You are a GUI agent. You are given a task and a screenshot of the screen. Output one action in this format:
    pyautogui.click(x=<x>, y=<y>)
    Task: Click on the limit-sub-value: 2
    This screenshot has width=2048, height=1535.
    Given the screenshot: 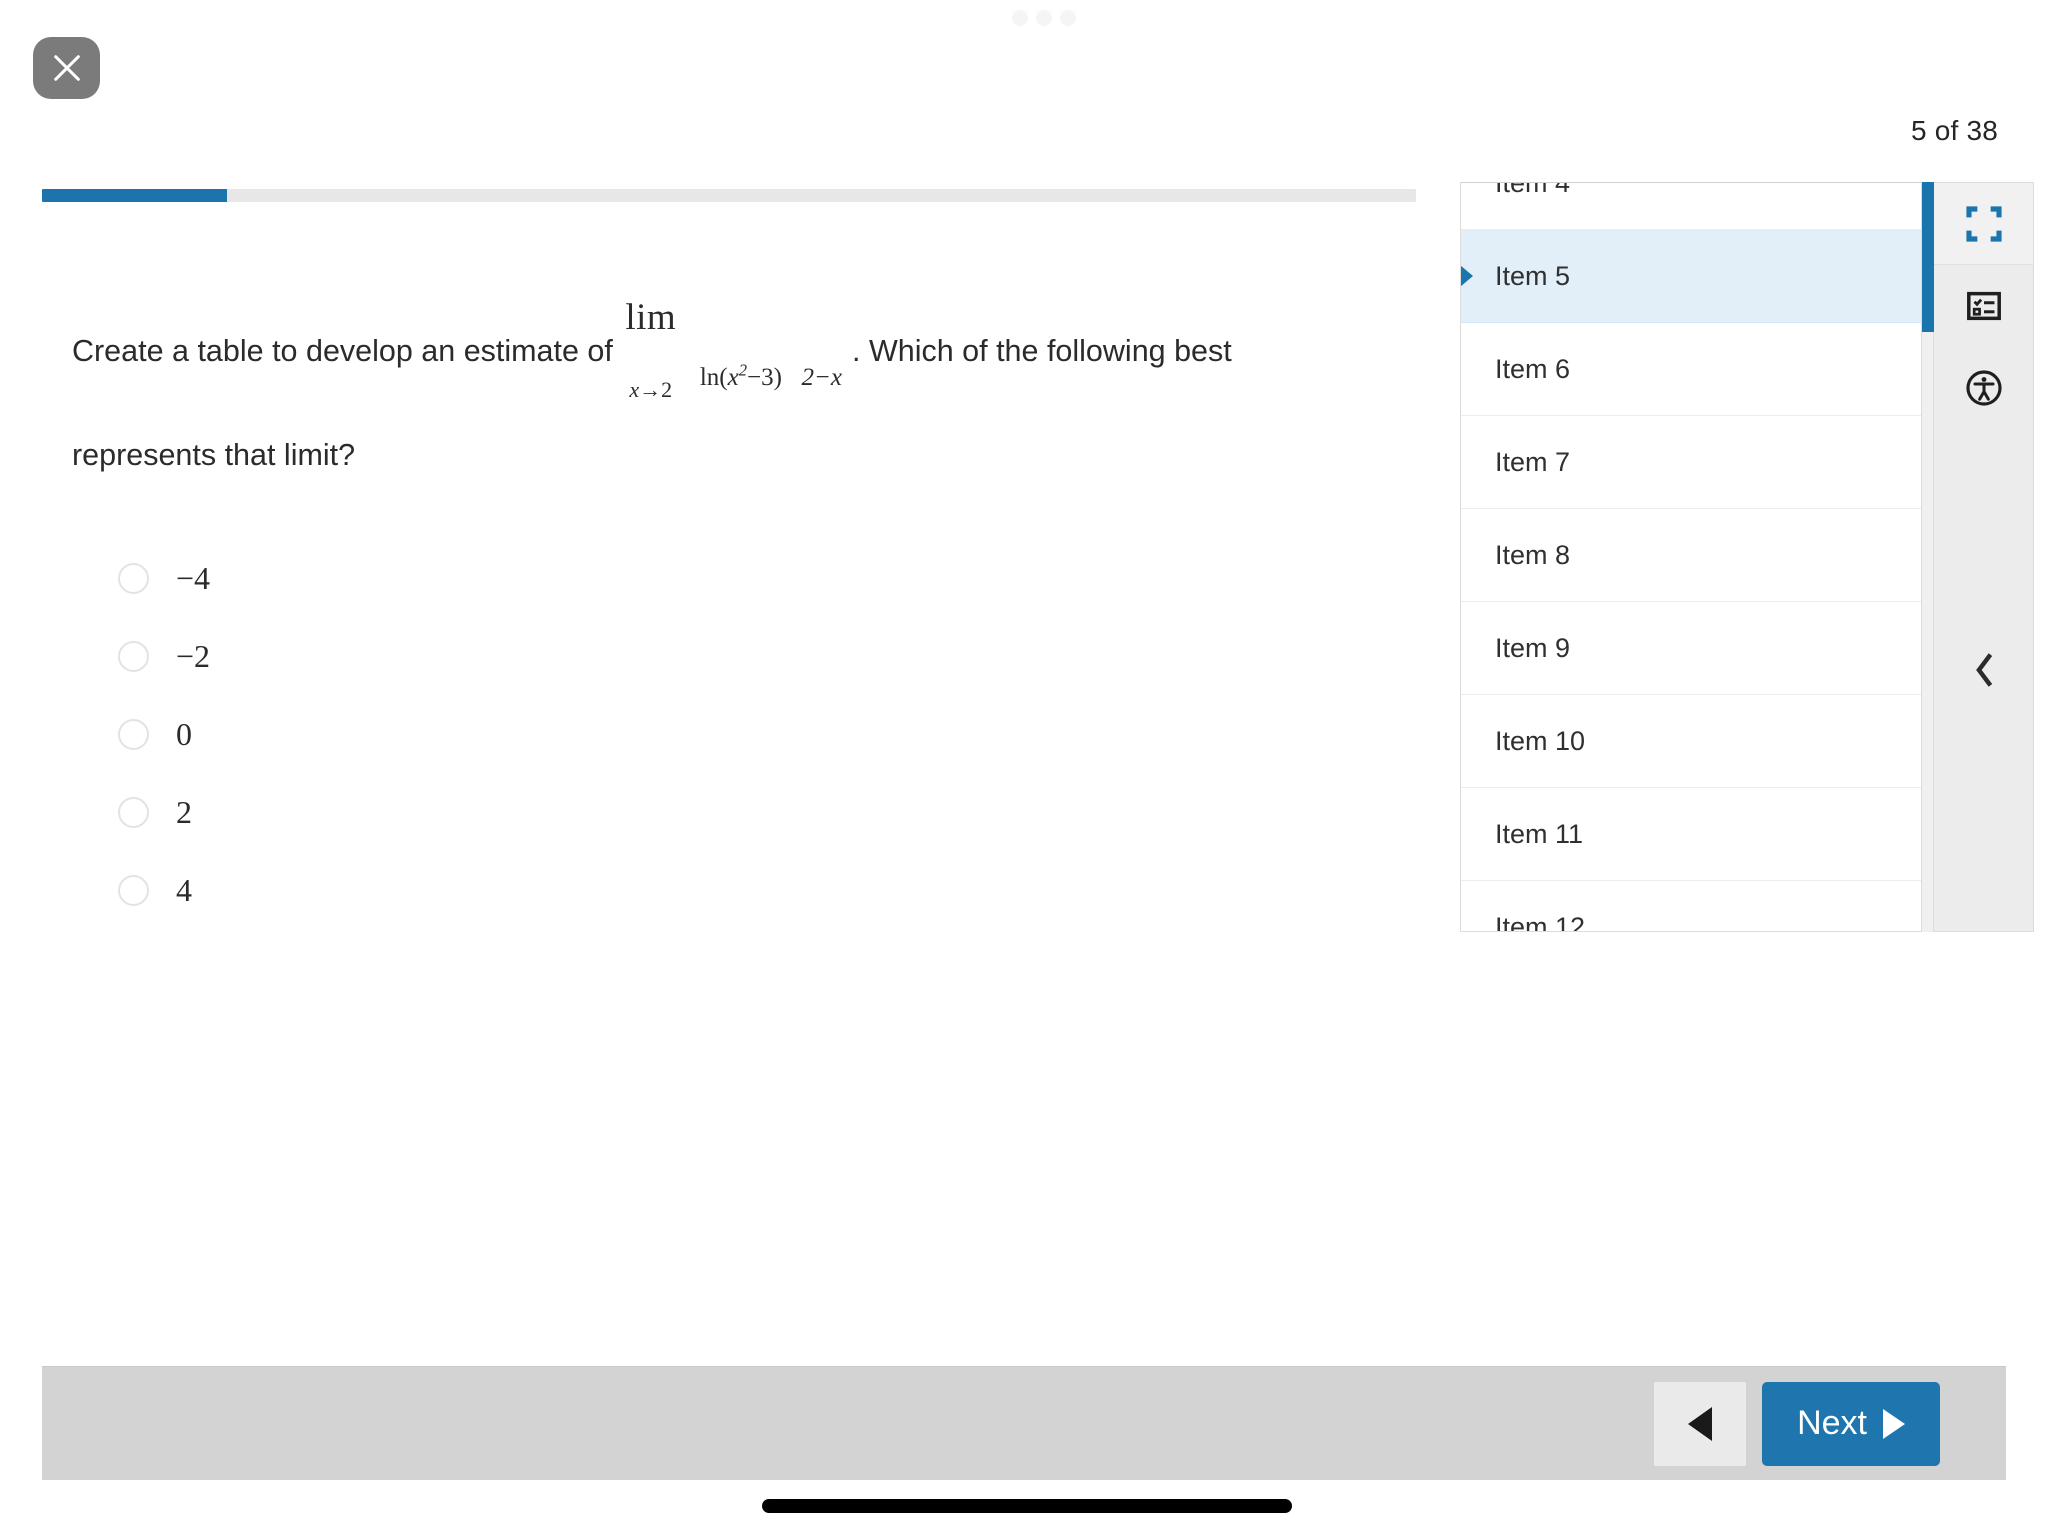 What is the action you would take?
    pyautogui.click(x=667, y=389)
    